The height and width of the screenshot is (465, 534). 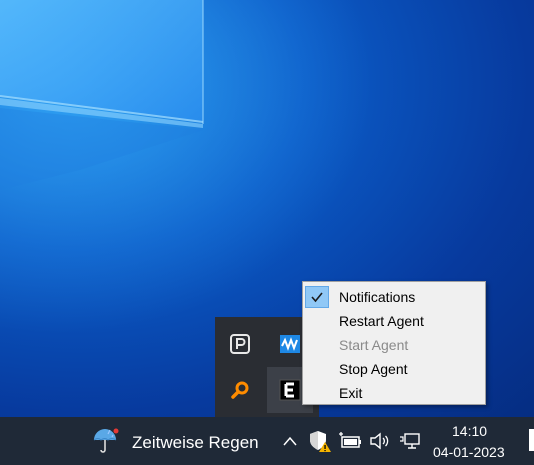 What do you see at coordinates (351, 393) in the screenshot?
I see `menu-item-label: Exit` at bounding box center [351, 393].